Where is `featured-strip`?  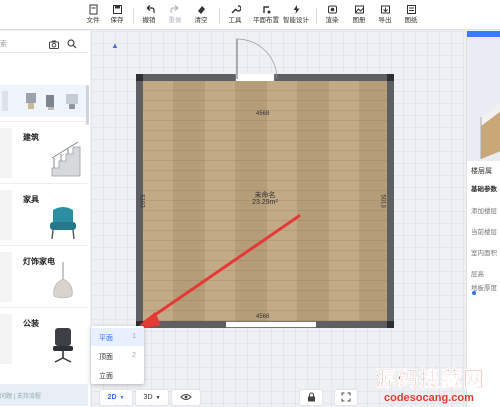
featured-strip is located at coordinates (44, 101).